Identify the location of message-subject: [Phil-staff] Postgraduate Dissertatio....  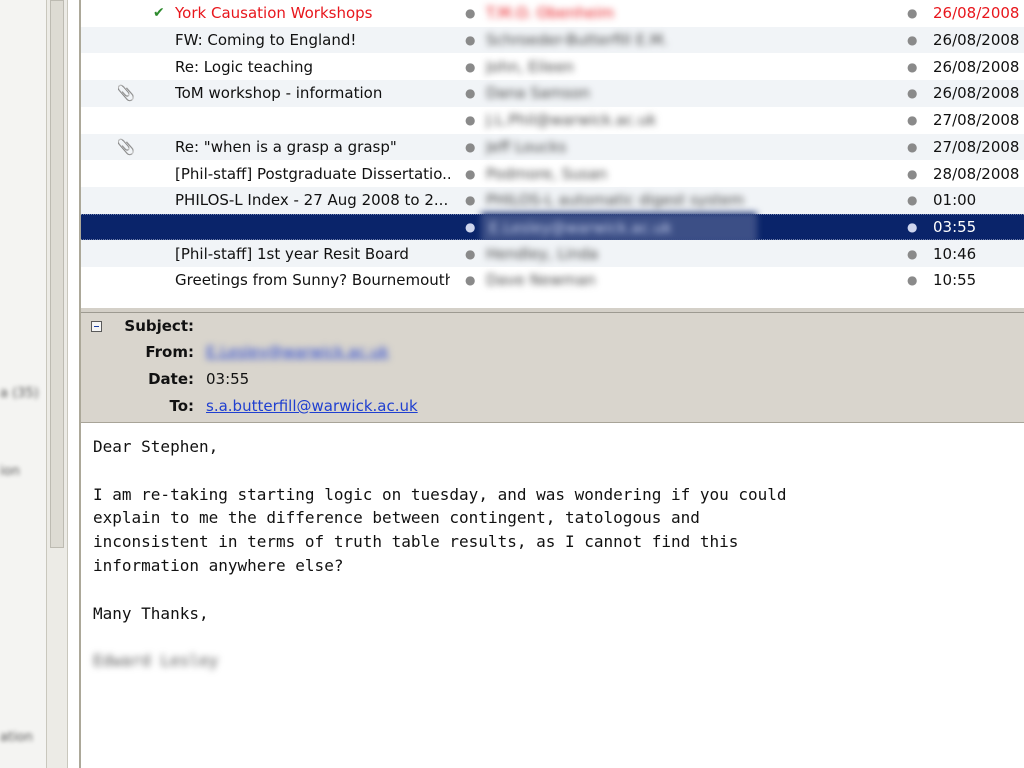
(312, 173).